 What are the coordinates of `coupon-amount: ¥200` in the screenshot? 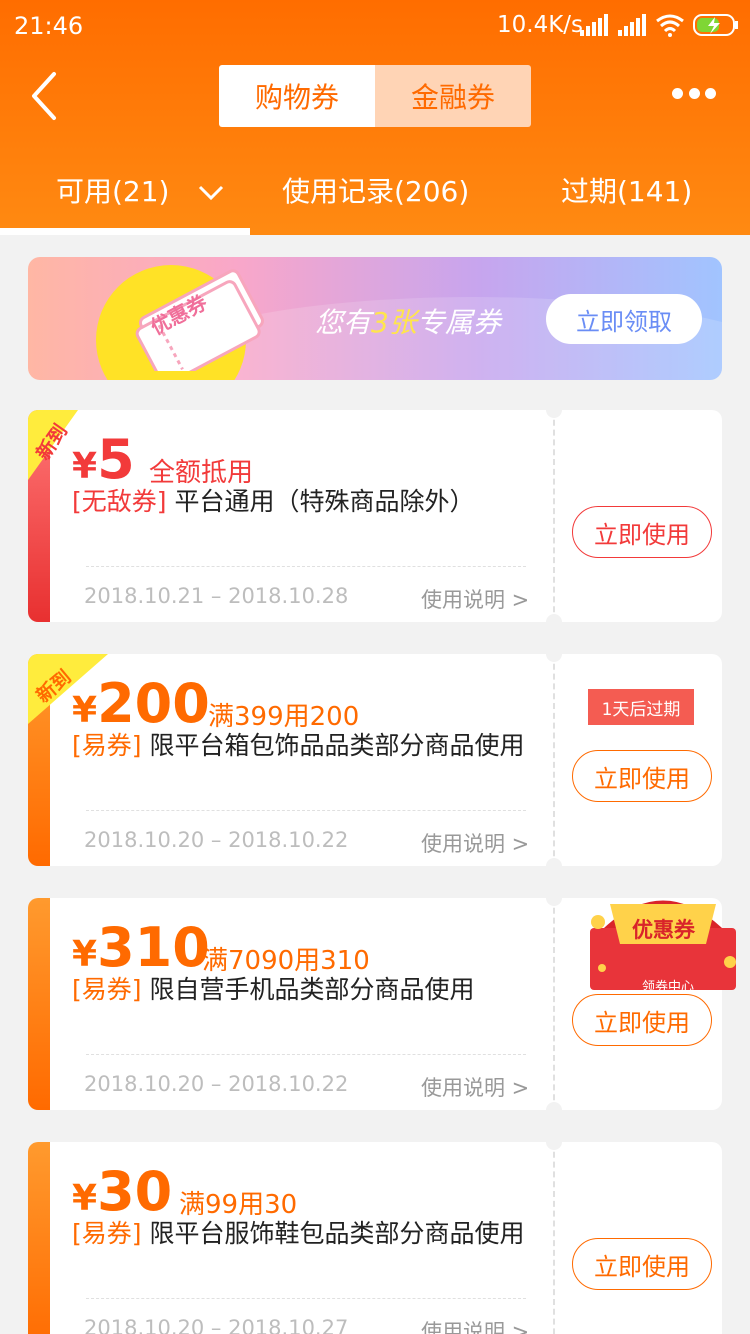 It's located at (141, 703).